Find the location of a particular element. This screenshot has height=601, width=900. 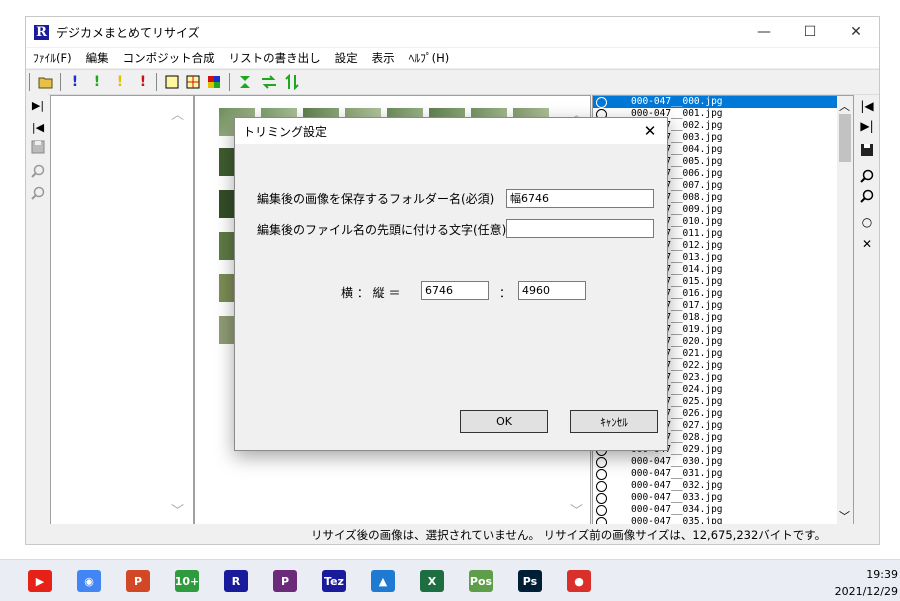

resize-app-icon: R is located at coordinates (236, 581).